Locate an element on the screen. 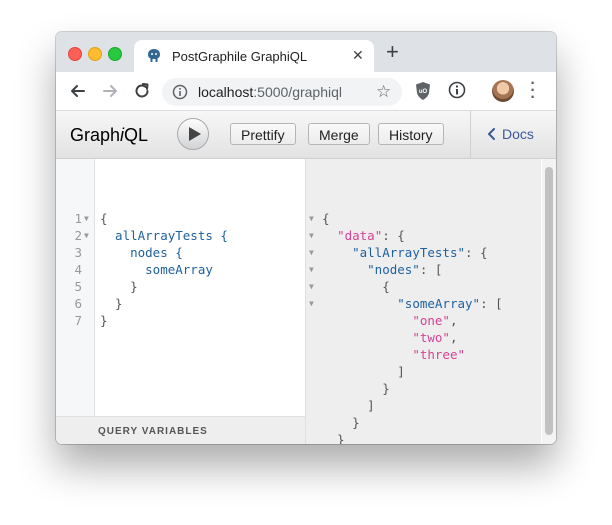 The width and height of the screenshot is (612, 525). url-text: localhost:5000/graphiql is located at coordinates (270, 92).